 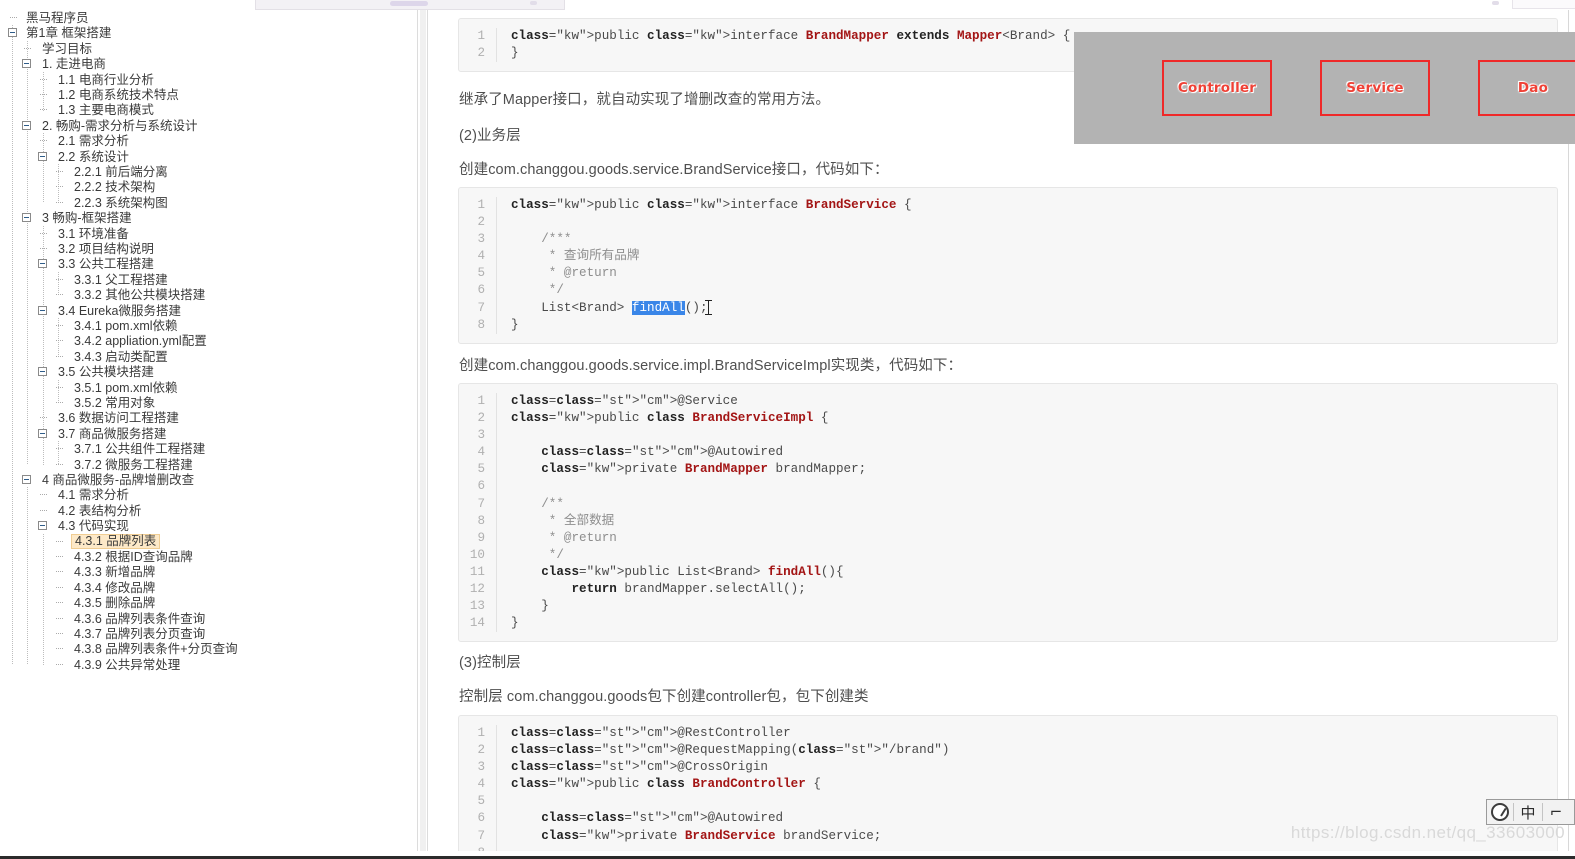 I want to click on ime-language-toggle: 中, so click(x=1528, y=812).